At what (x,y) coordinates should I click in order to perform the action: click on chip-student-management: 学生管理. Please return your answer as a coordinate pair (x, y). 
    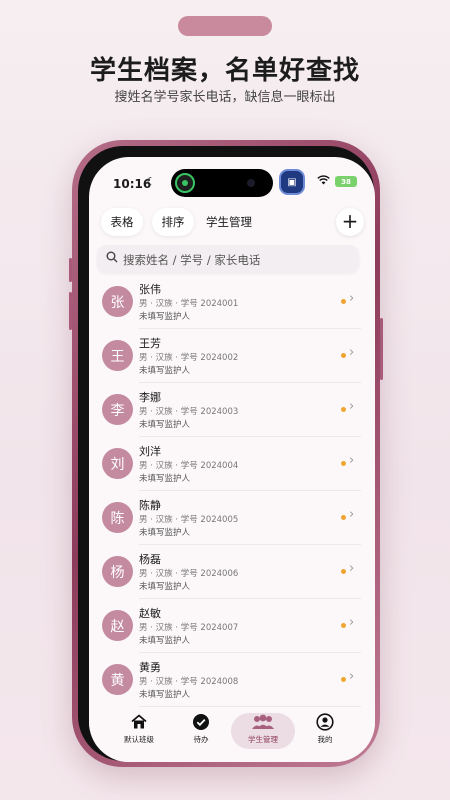
    Looking at the image, I should click on (229, 222).